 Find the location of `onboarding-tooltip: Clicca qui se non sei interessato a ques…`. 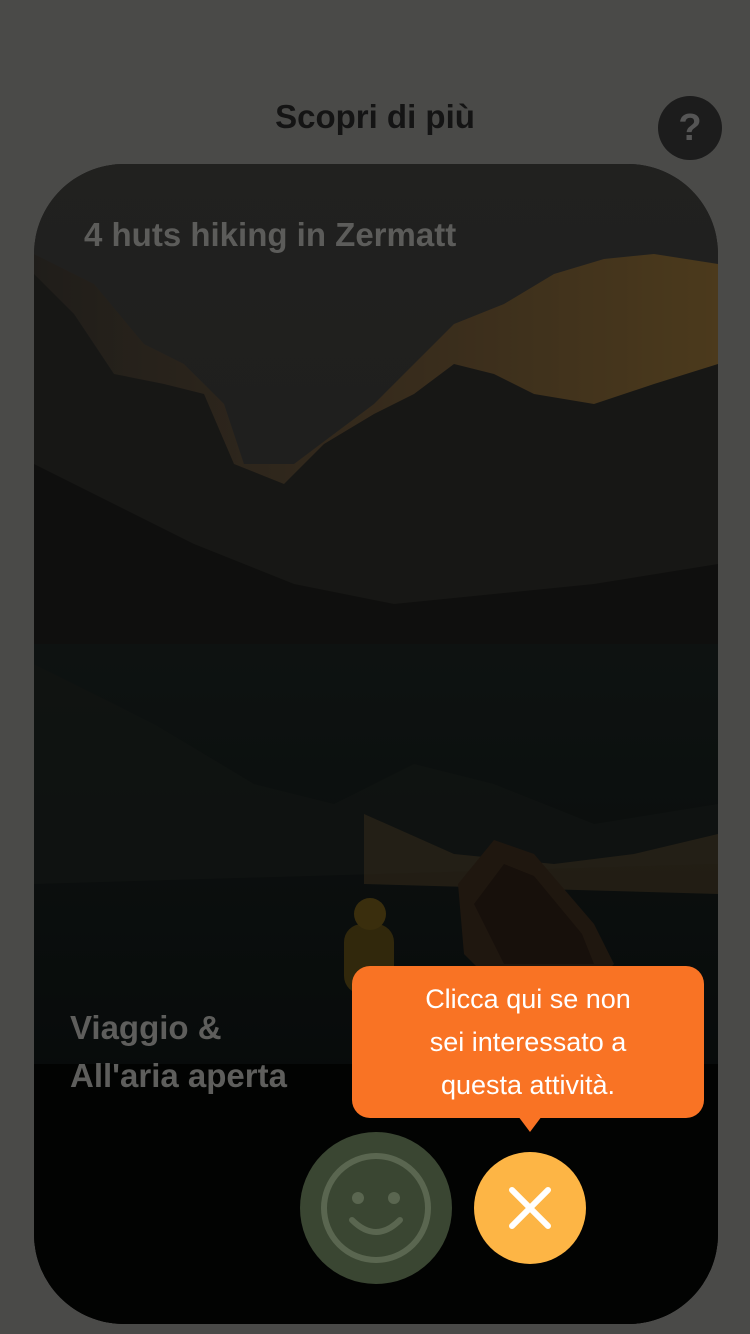

onboarding-tooltip: Clicca qui se non sei interessato a ques… is located at coordinates (528, 1042).